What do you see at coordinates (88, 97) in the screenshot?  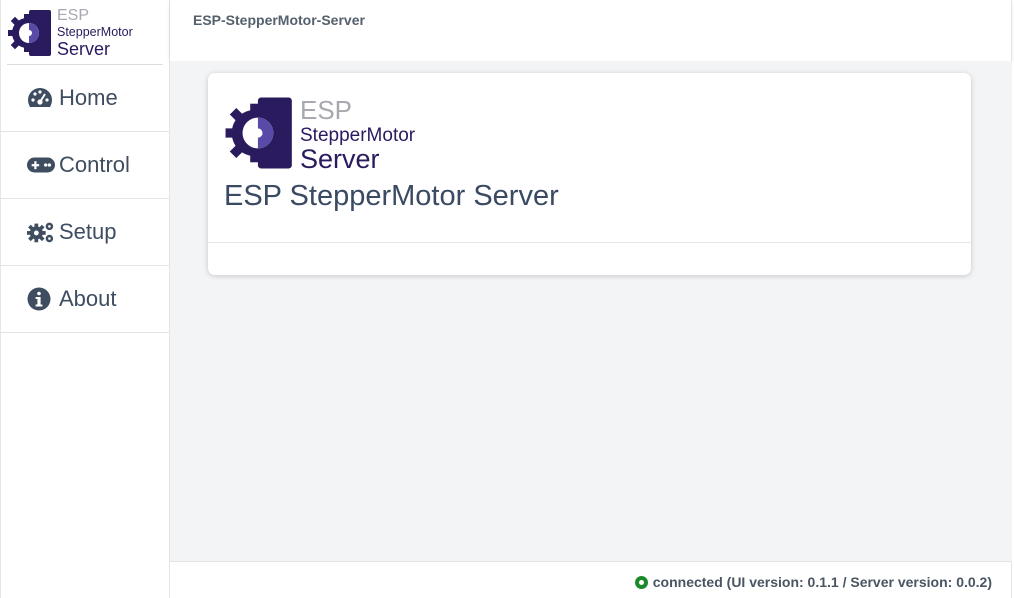 I see `sidebar-item-label: Home` at bounding box center [88, 97].